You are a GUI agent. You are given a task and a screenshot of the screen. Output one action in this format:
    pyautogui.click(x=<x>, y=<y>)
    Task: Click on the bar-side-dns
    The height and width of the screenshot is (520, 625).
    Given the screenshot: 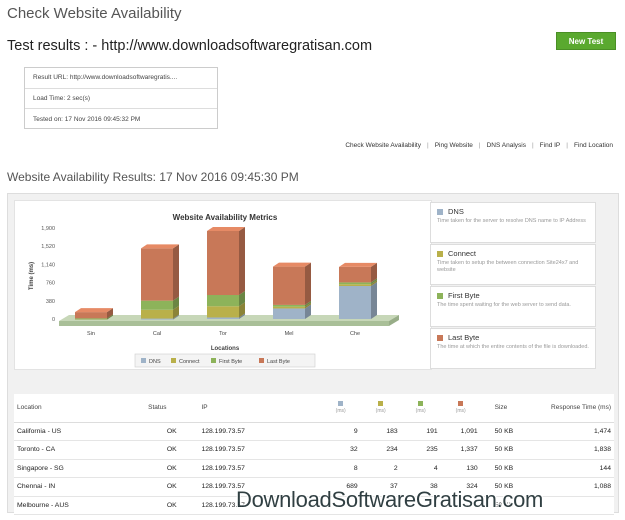 What is the action you would take?
    pyautogui.click(x=374, y=300)
    